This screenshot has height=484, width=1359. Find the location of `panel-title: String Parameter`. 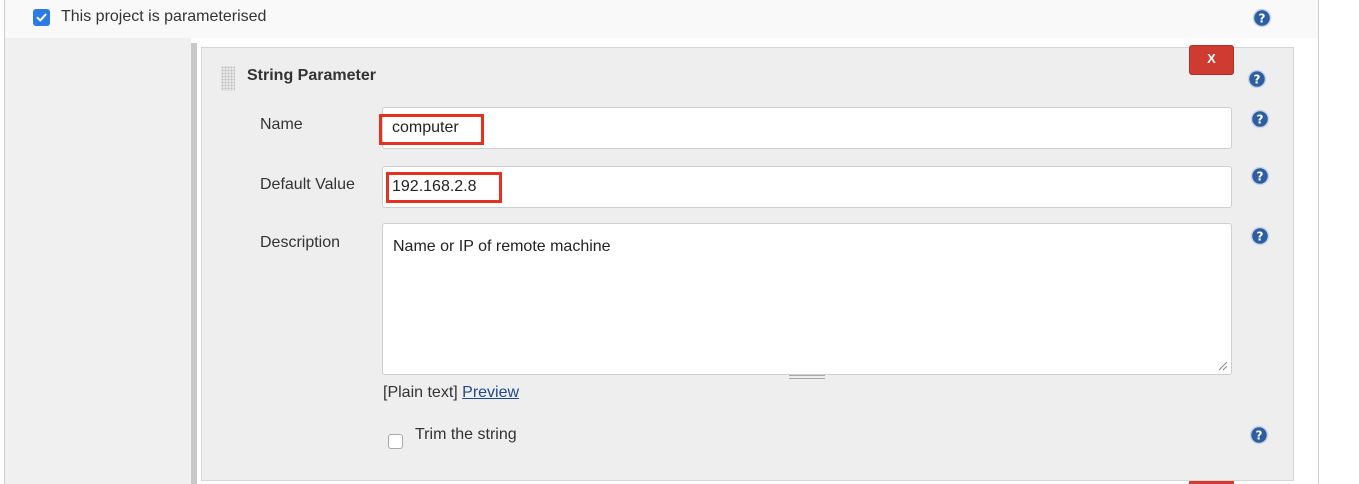

panel-title: String Parameter is located at coordinates (311, 75).